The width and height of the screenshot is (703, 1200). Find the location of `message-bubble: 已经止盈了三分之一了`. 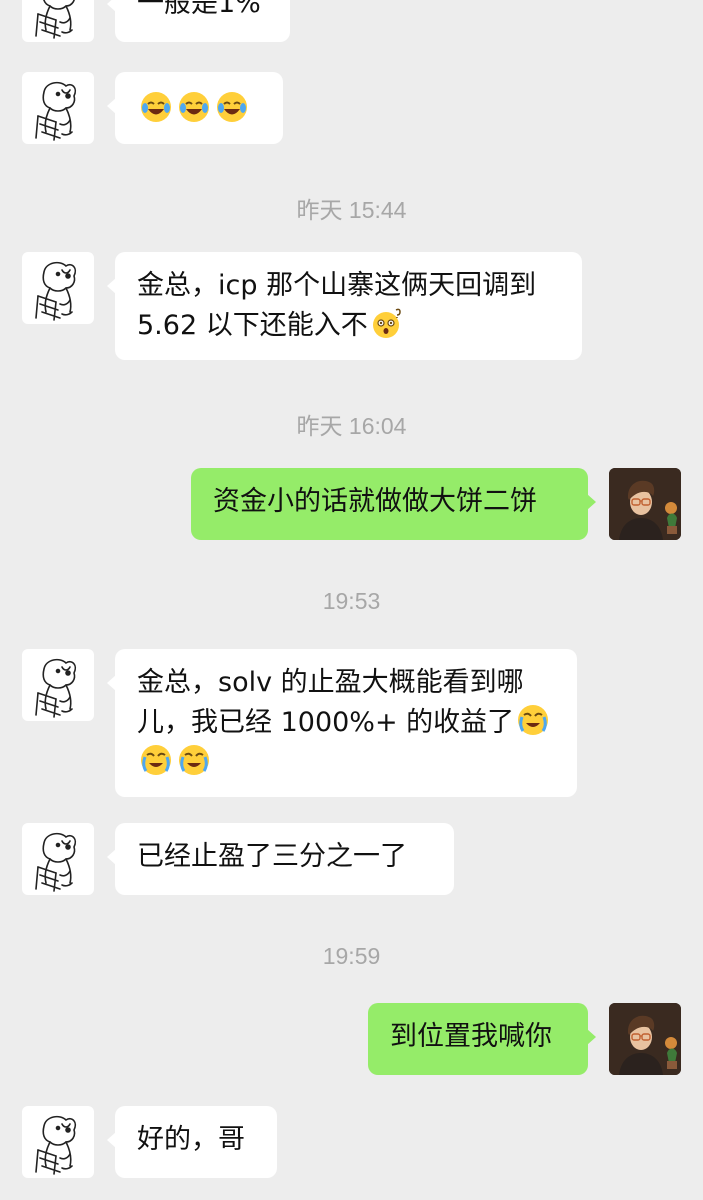

message-bubble: 已经止盈了三分之一了 is located at coordinates (280, 859).